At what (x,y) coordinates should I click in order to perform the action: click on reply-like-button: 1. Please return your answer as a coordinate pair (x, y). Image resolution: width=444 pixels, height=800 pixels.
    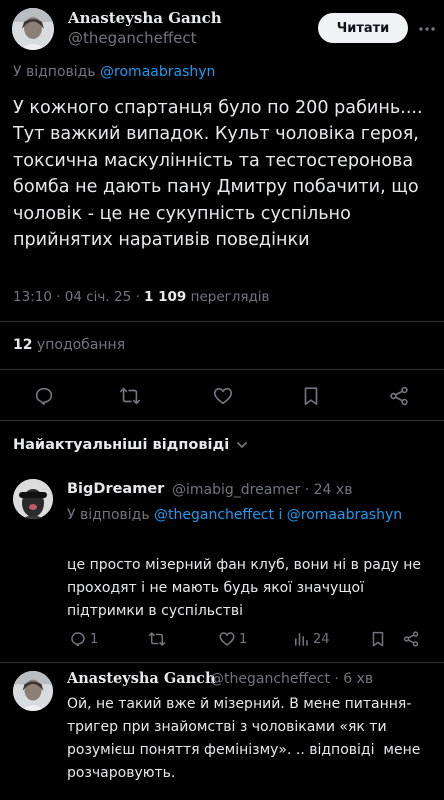
    Looking at the image, I should click on (232, 639).